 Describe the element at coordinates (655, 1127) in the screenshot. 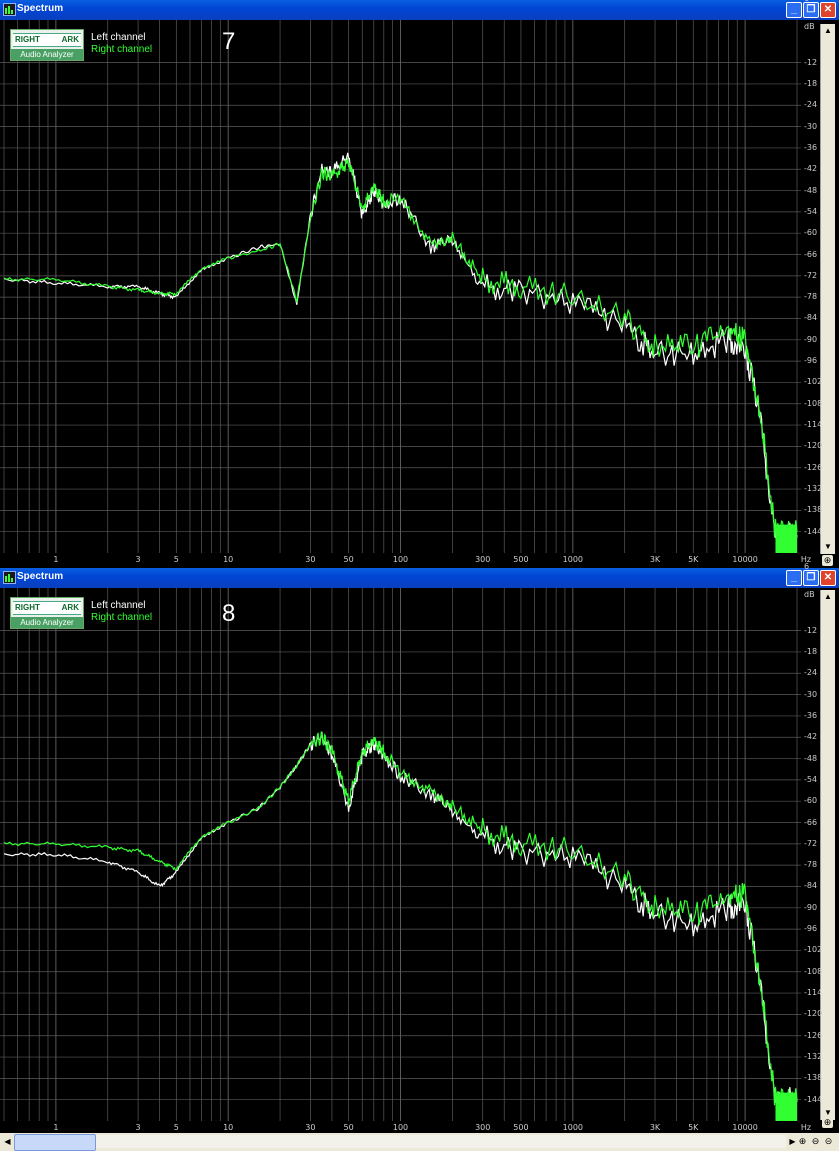

I see `hz-tick-label: 3K` at that location.